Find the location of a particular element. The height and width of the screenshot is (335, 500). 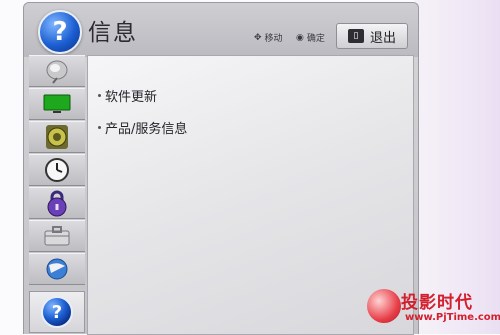

sidebar-item-support: ? is located at coordinates (57, 312).